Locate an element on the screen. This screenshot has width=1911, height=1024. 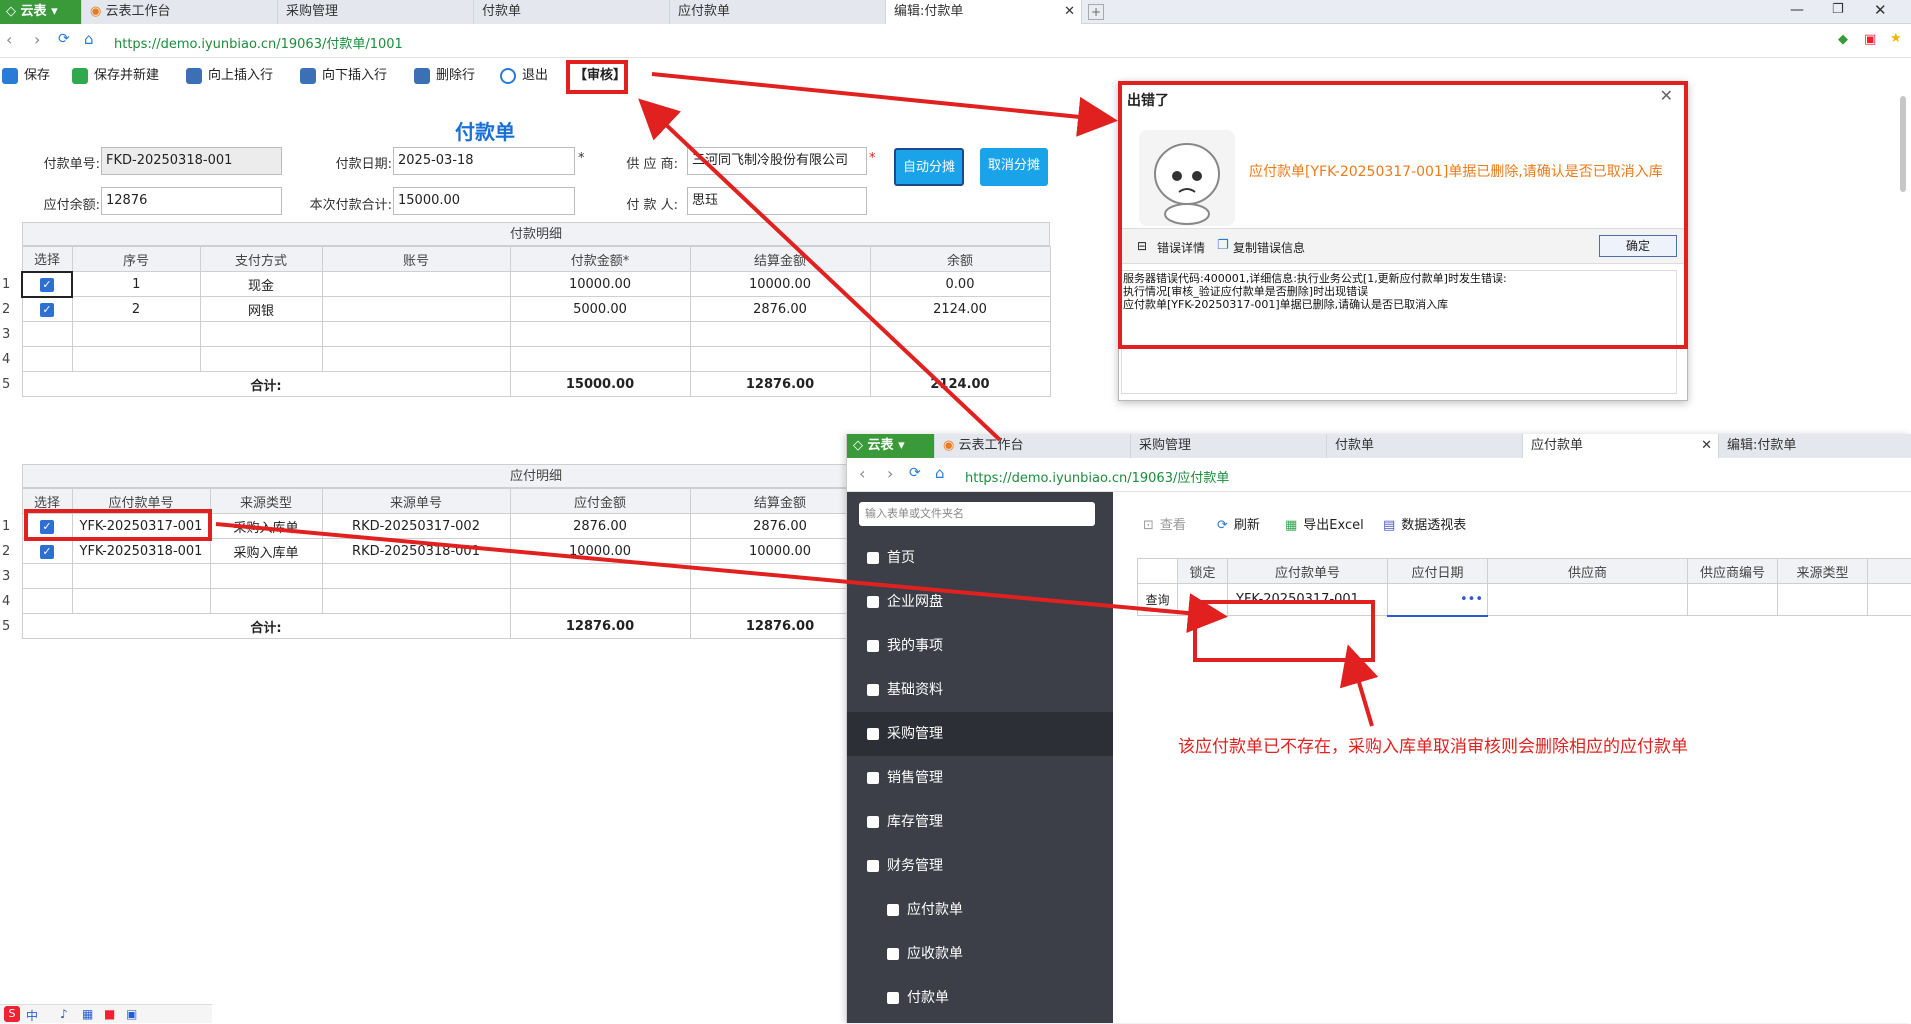
window2-url-field: https://demo.iyunbiao.cn/19063/应付款单 is located at coordinates (1097, 476).